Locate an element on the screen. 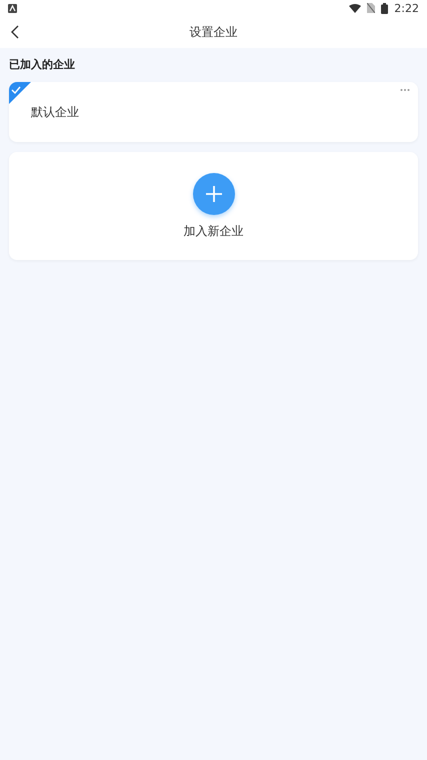 The image size is (427, 760). add-button is located at coordinates (213, 193).